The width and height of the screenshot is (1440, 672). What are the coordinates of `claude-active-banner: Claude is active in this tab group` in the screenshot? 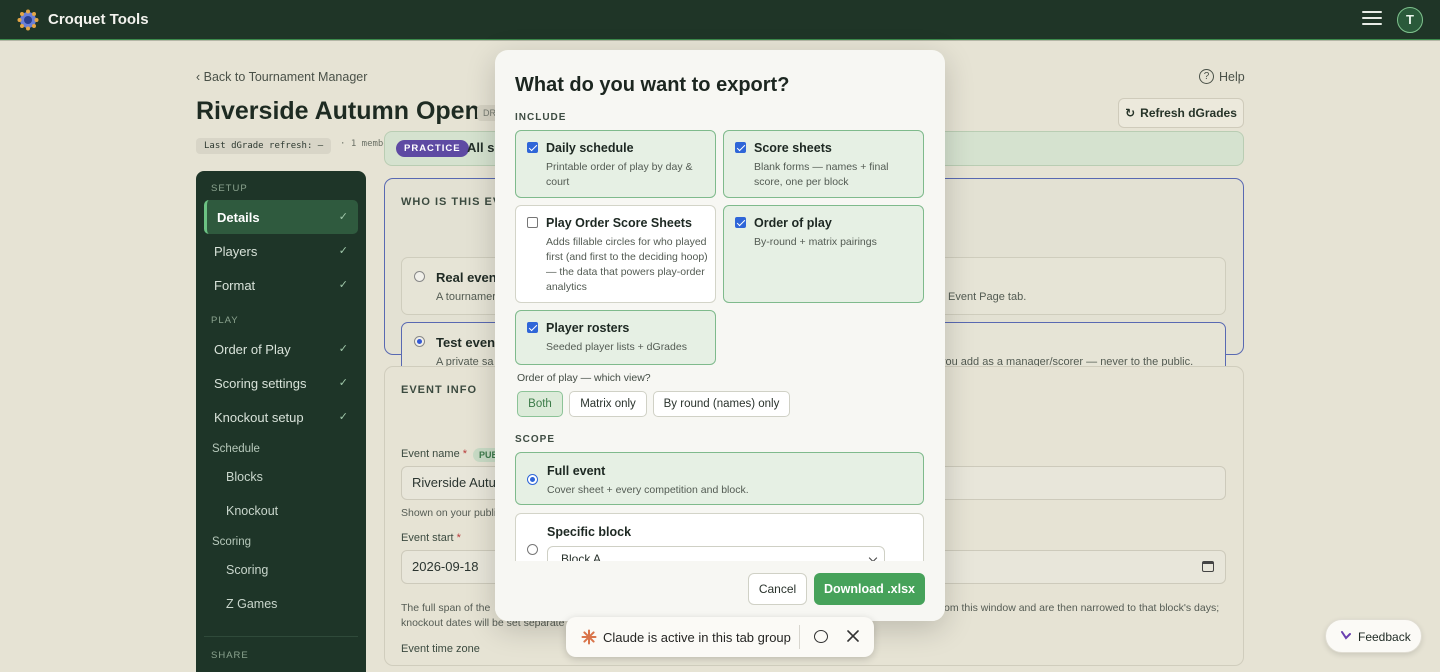 It's located at (720, 637).